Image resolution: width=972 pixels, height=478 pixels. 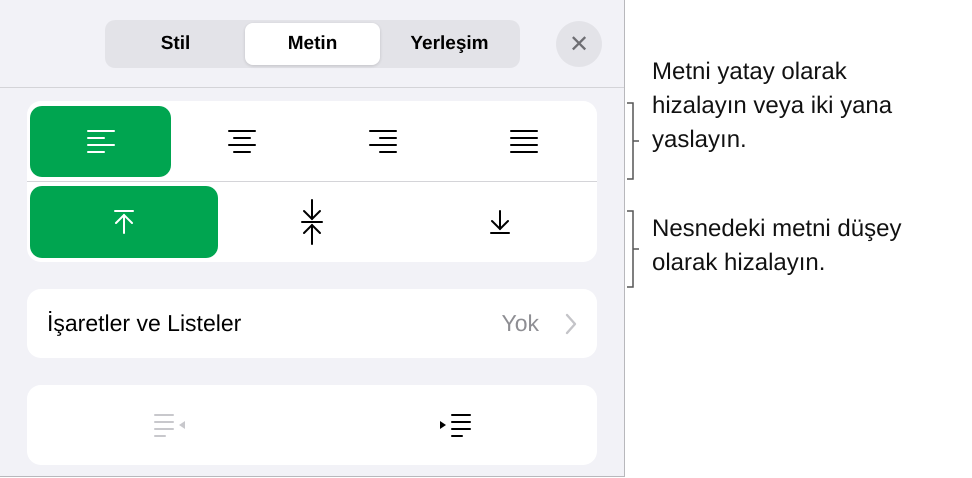 I want to click on close-button: ✕, so click(x=579, y=43).